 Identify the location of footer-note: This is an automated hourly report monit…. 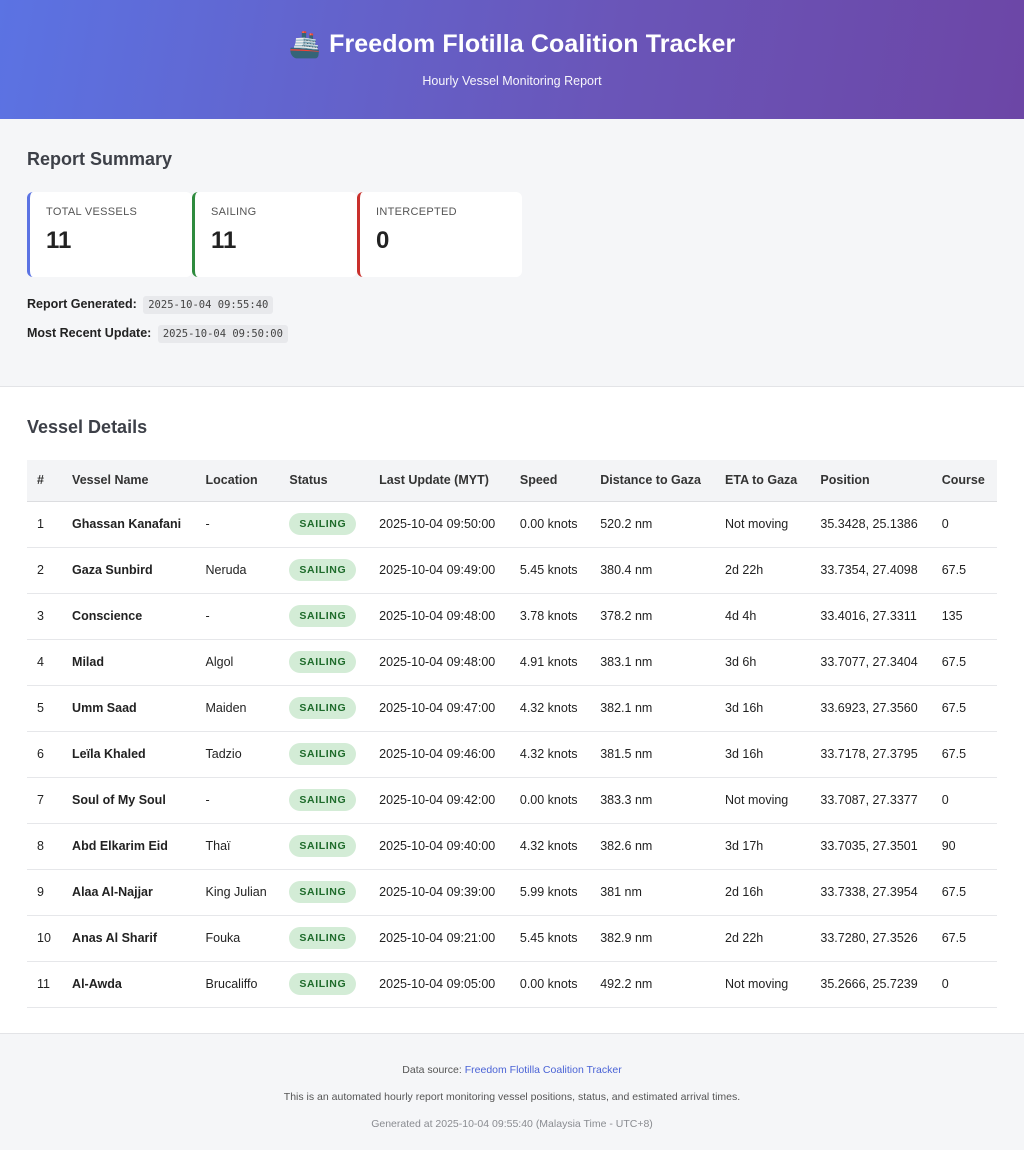
(512, 1097).